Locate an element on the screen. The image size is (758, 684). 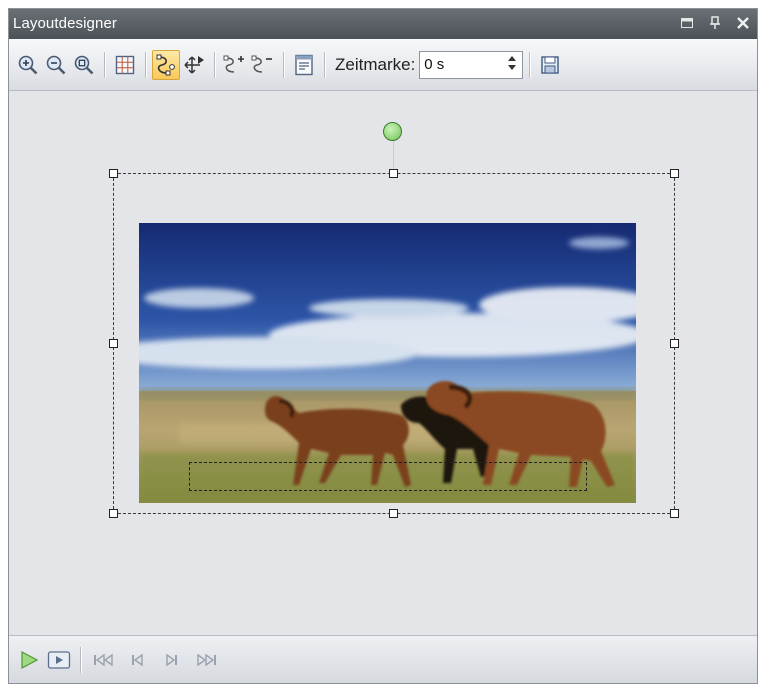
add-keyframe-icon is located at coordinates (235, 65).